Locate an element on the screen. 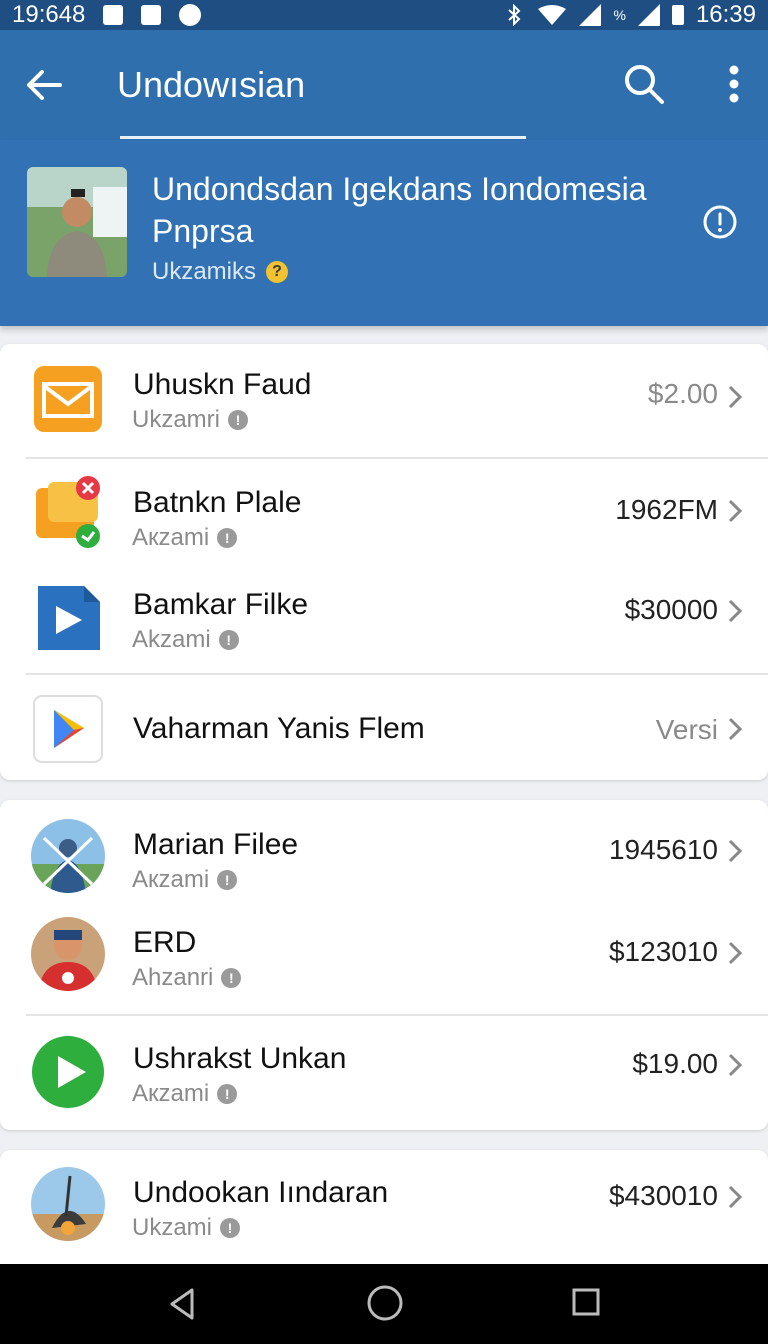 The image size is (768, 1344). tab-indicator is located at coordinates (323, 137).